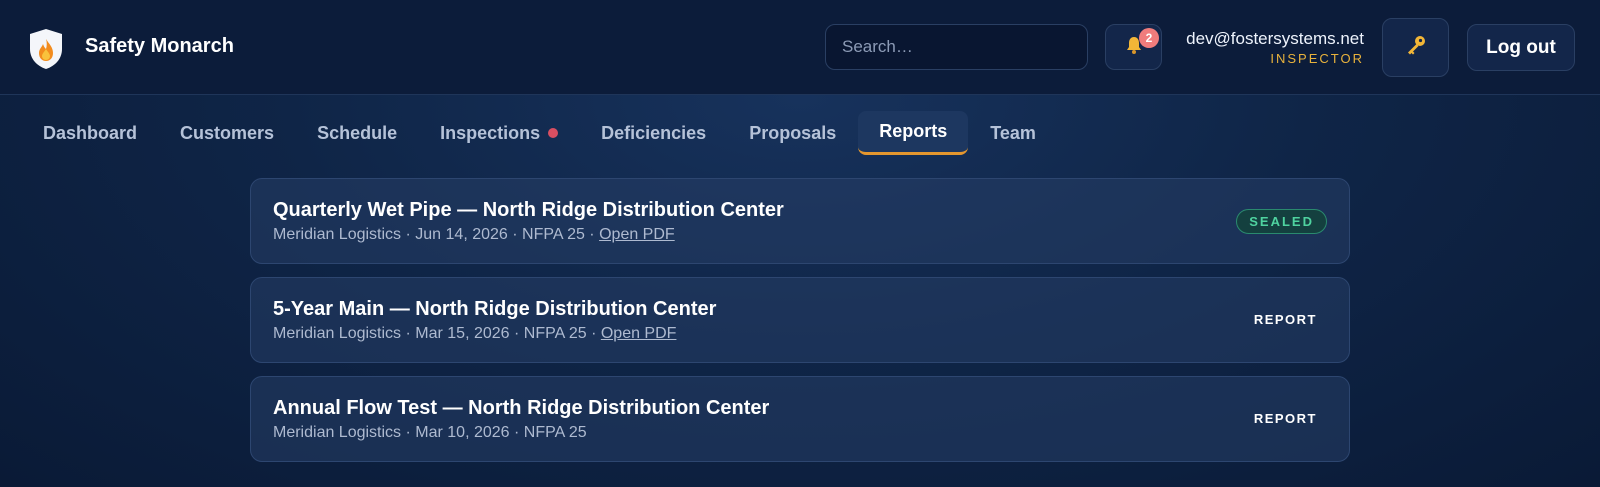 The width and height of the screenshot is (1600, 487). I want to click on tab-label: Customers, so click(227, 132).